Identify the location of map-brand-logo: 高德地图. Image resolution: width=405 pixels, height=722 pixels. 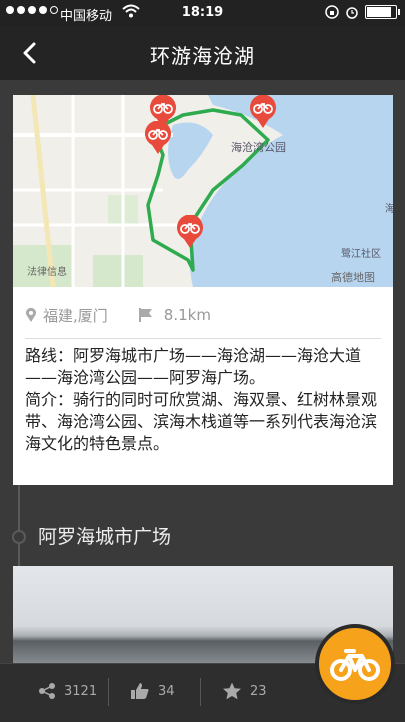
(353, 277).